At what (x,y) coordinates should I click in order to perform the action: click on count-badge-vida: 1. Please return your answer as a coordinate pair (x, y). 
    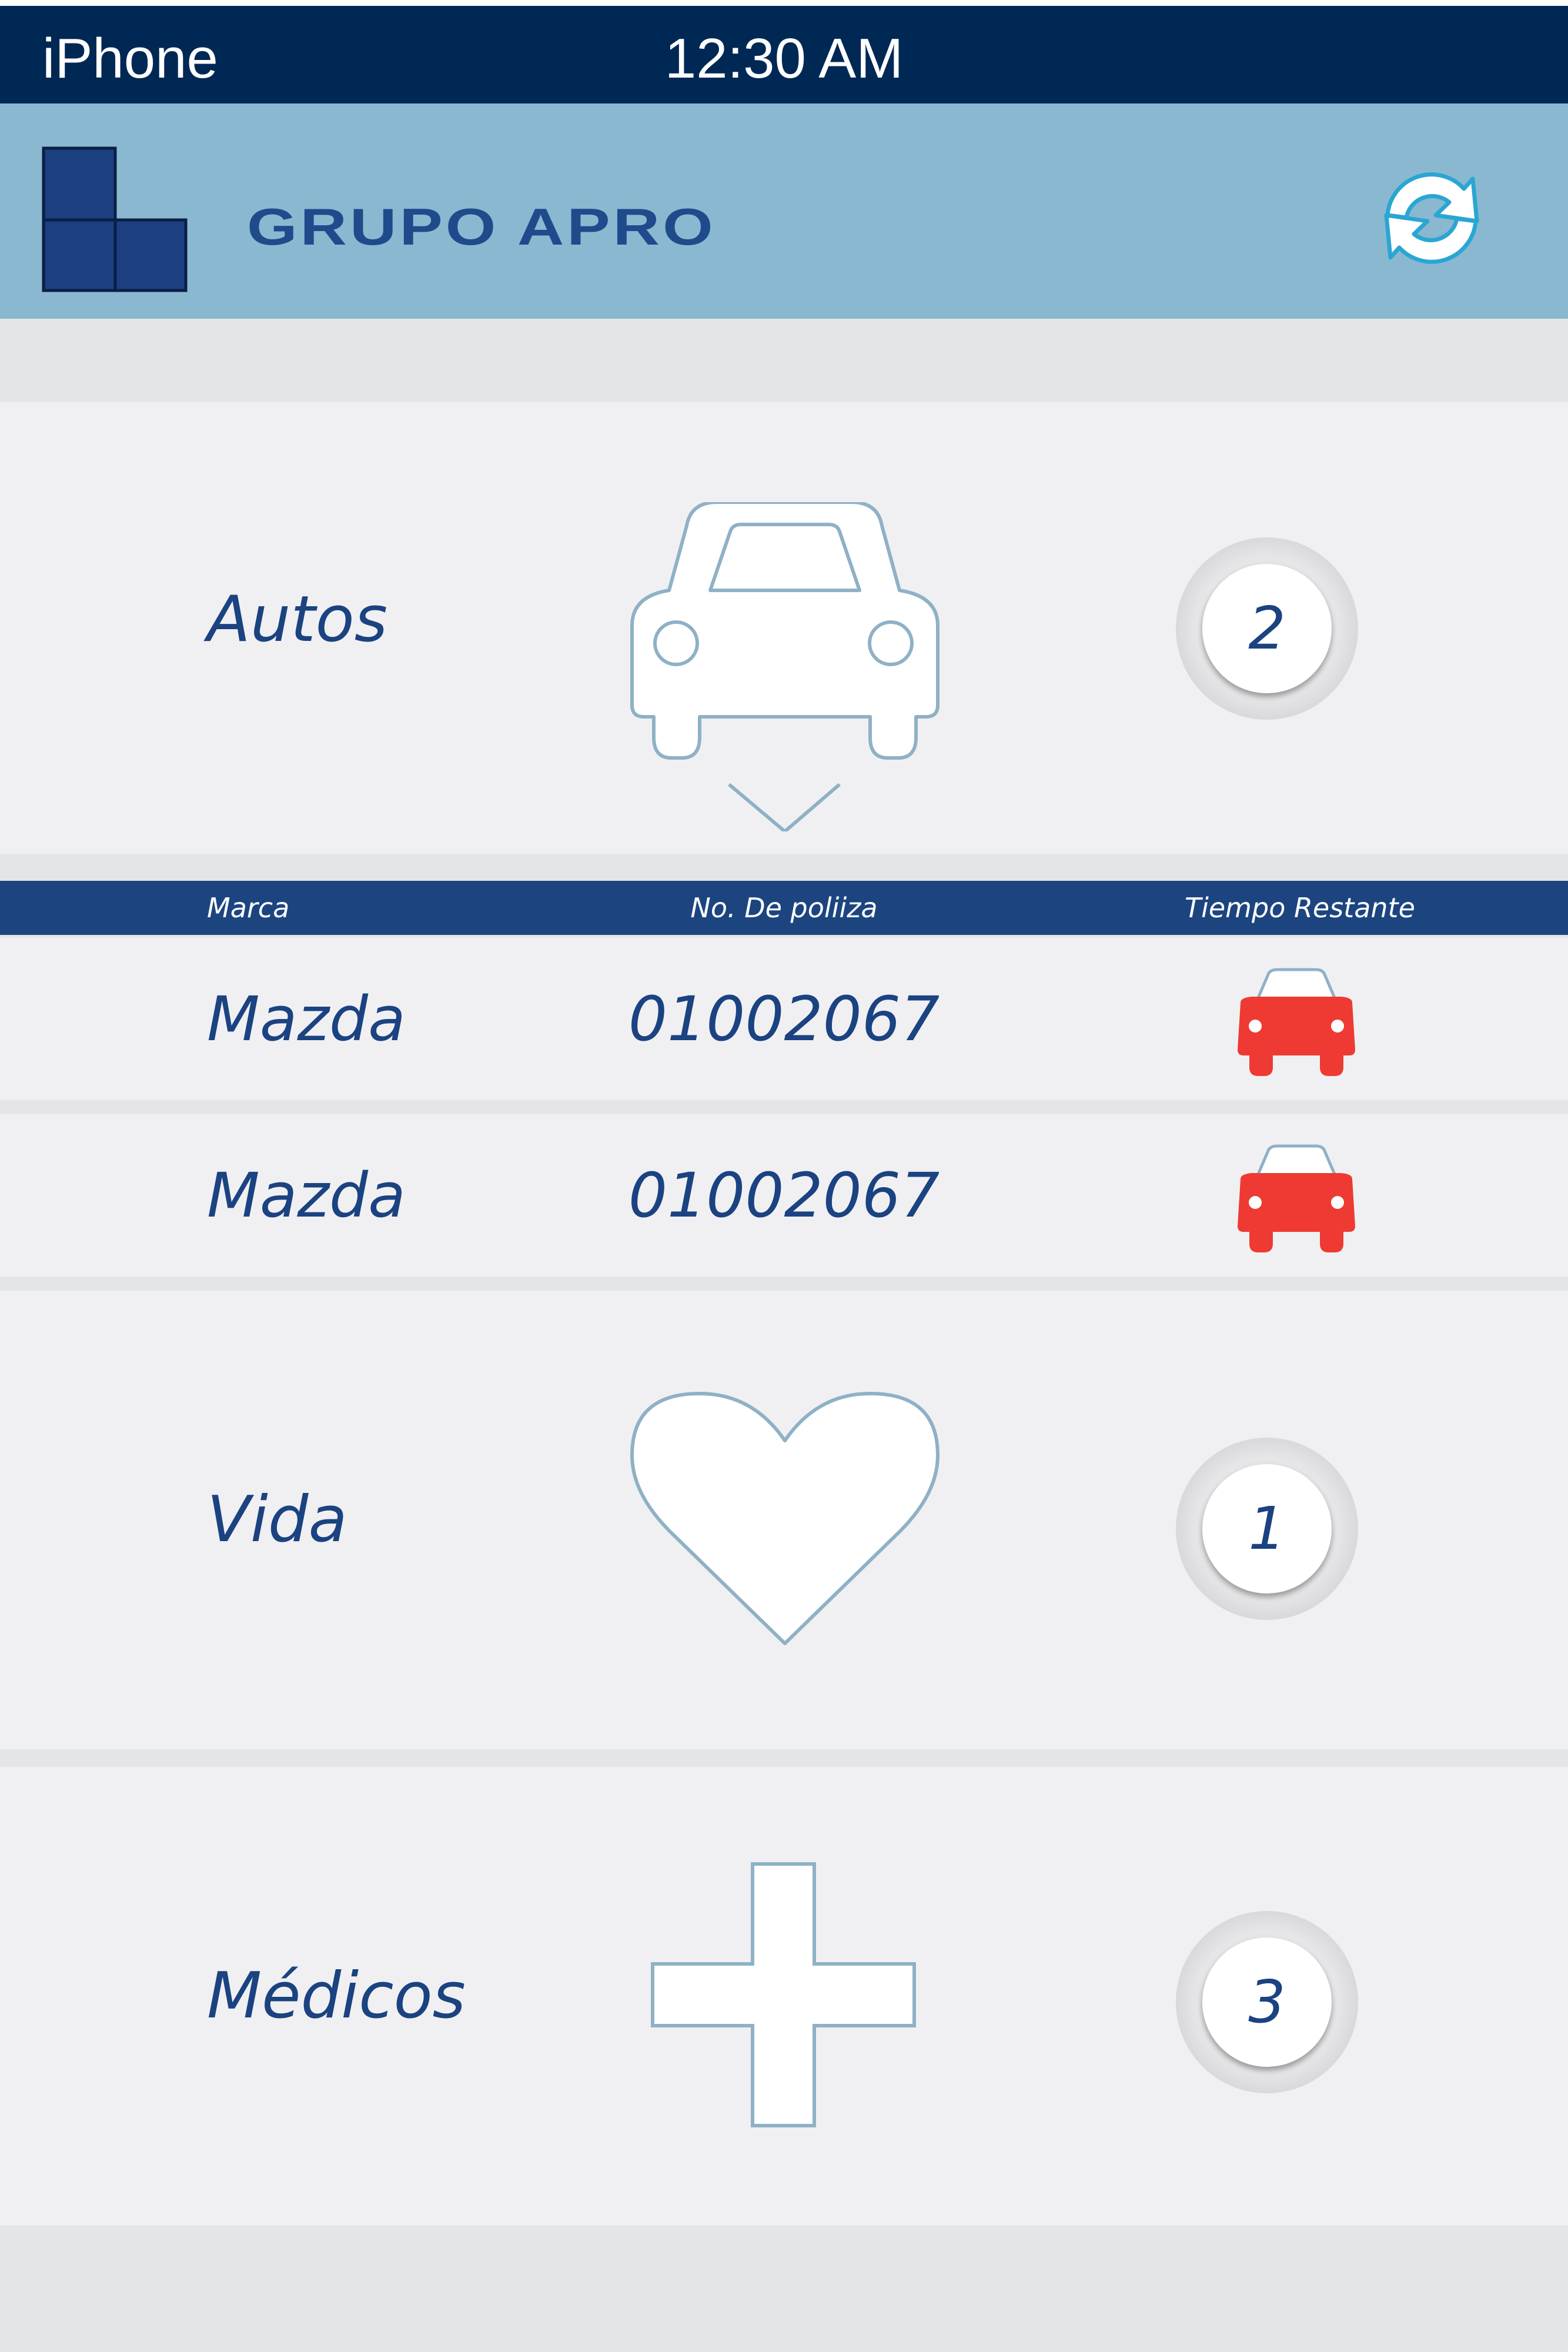
    Looking at the image, I should click on (1267, 1529).